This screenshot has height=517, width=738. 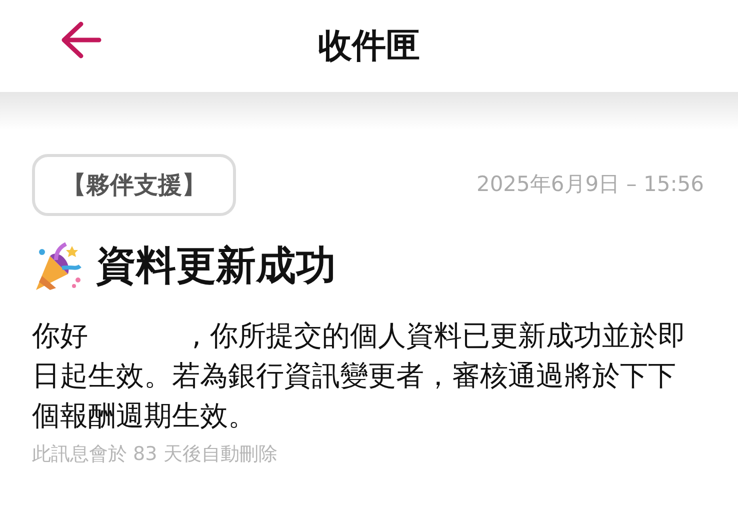 What do you see at coordinates (369, 46) in the screenshot?
I see `page-title: 收件匣` at bounding box center [369, 46].